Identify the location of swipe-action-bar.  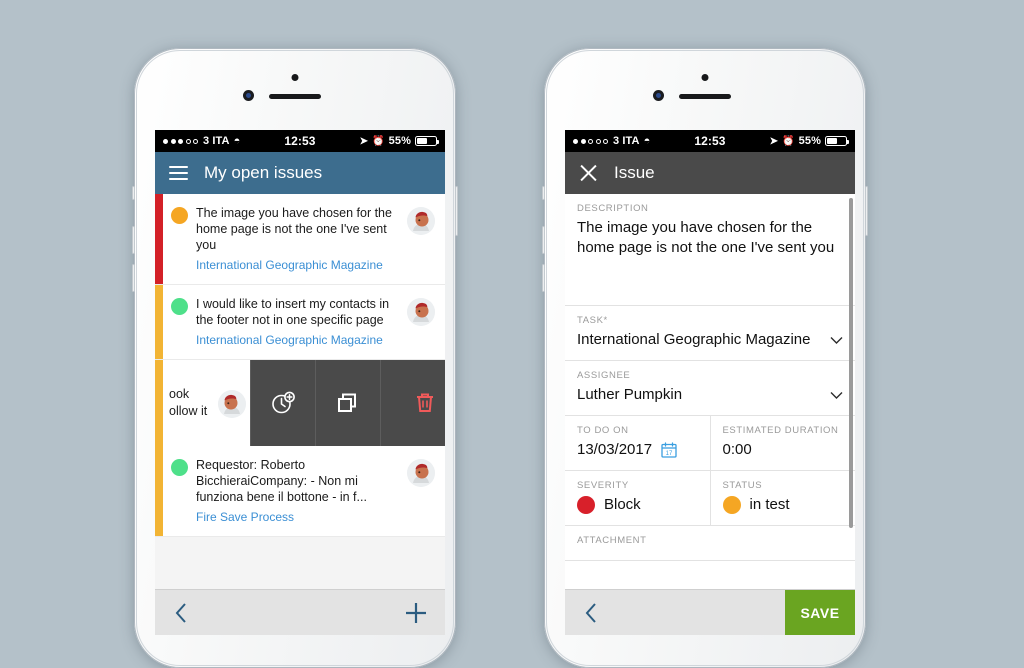
(347, 403).